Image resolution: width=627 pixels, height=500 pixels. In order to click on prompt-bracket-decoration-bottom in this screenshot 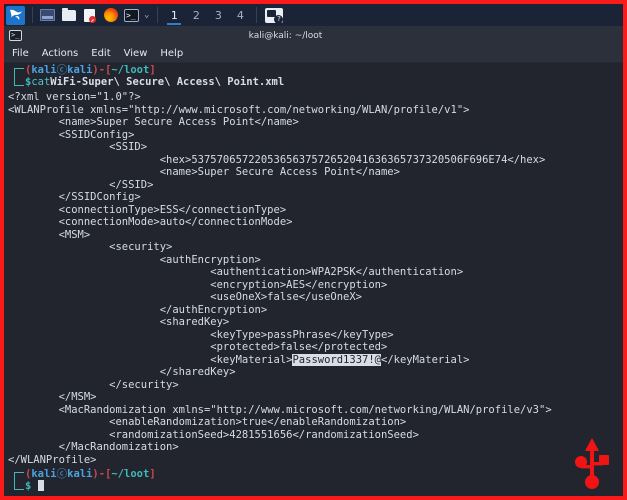, I will do `click(19, 481)`.